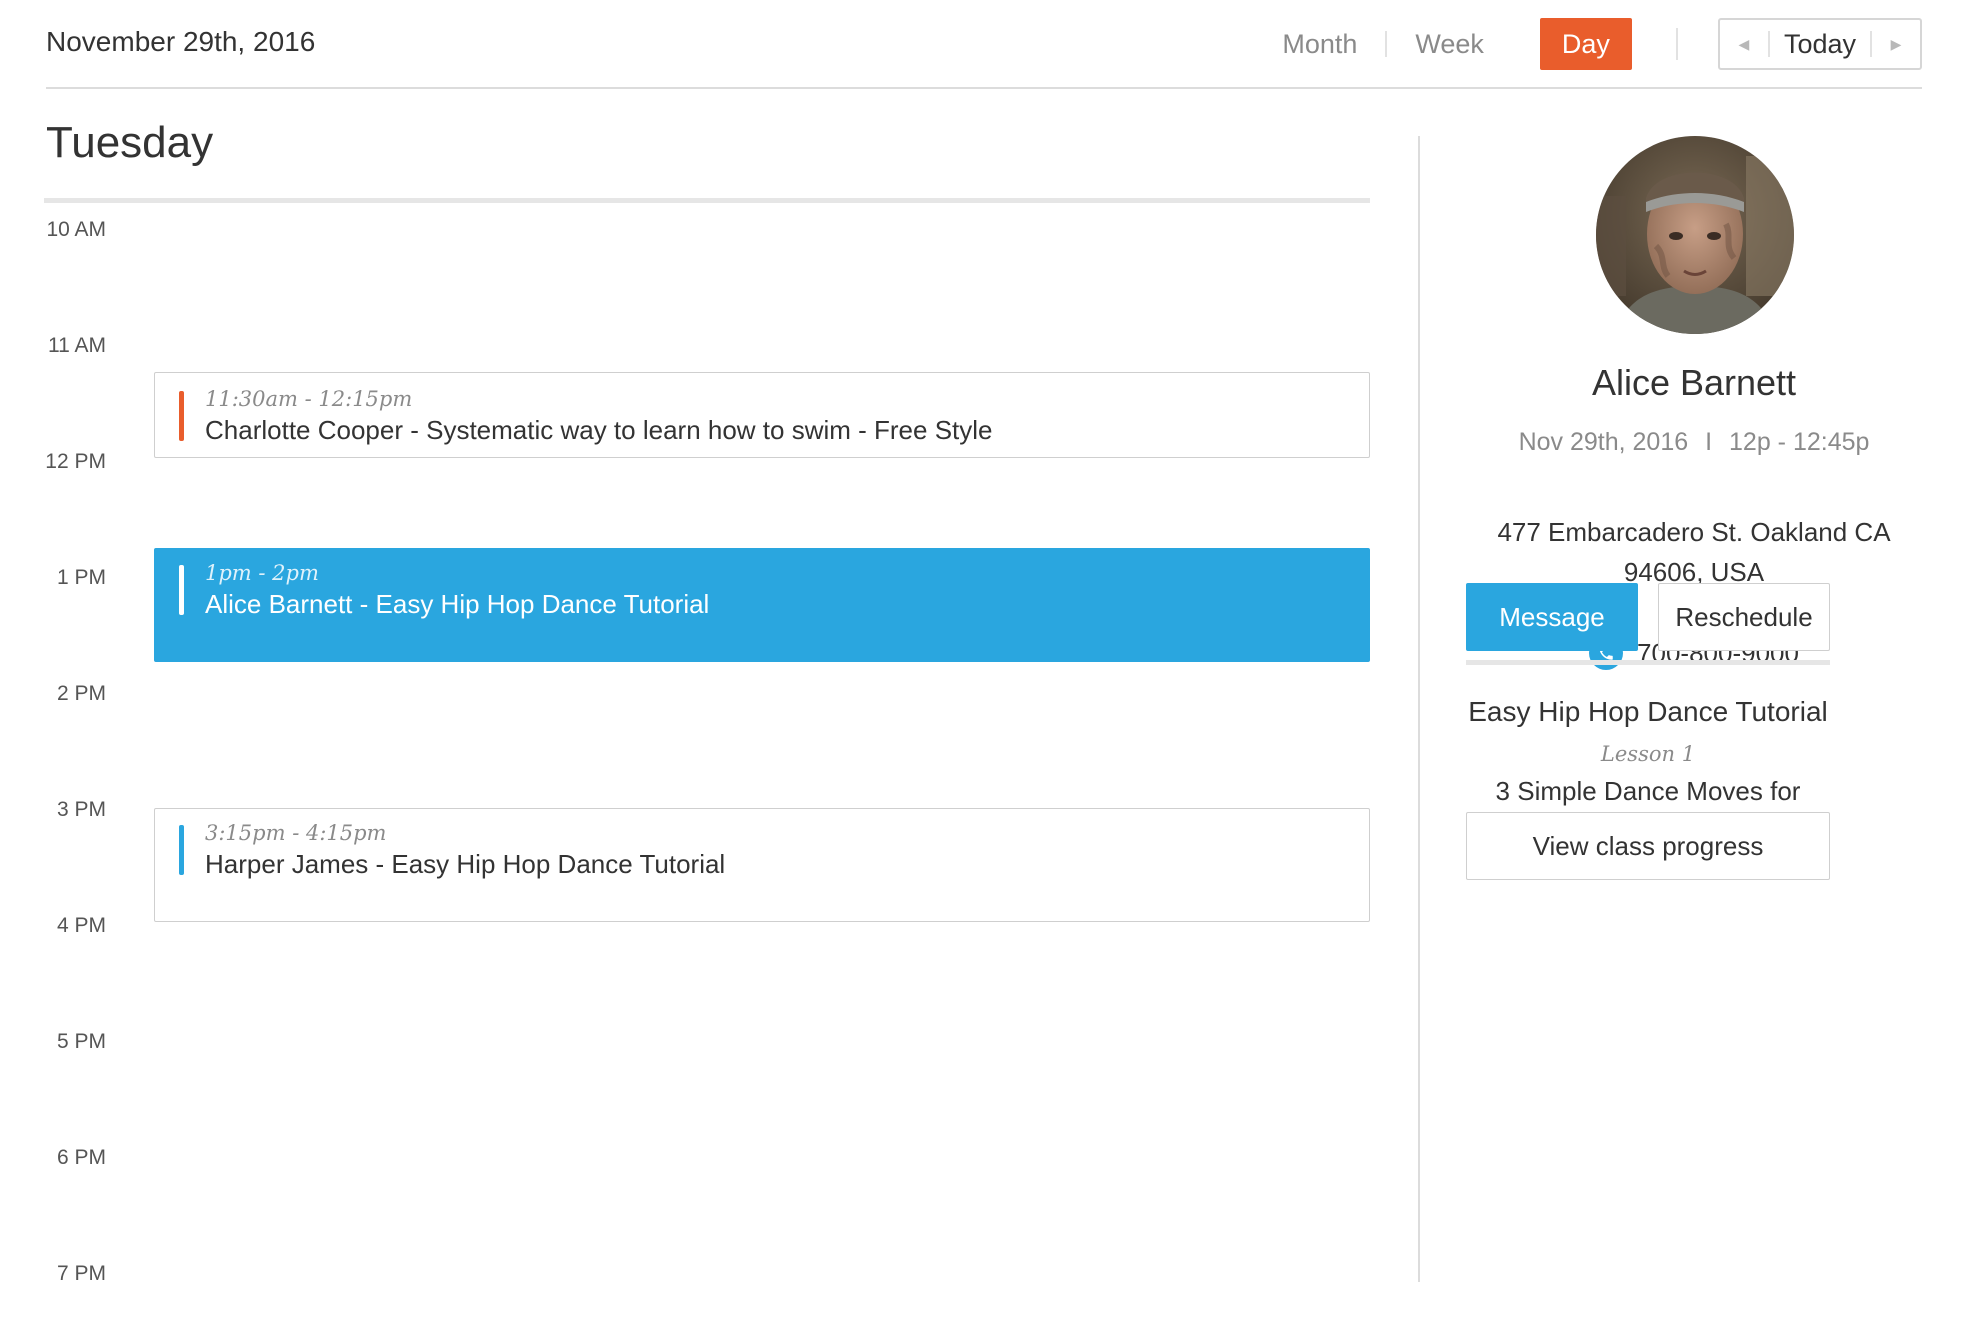 The image size is (1963, 1323). What do you see at coordinates (309, 399) in the screenshot?
I see `event-time: 11:30am - 12:15pm` at bounding box center [309, 399].